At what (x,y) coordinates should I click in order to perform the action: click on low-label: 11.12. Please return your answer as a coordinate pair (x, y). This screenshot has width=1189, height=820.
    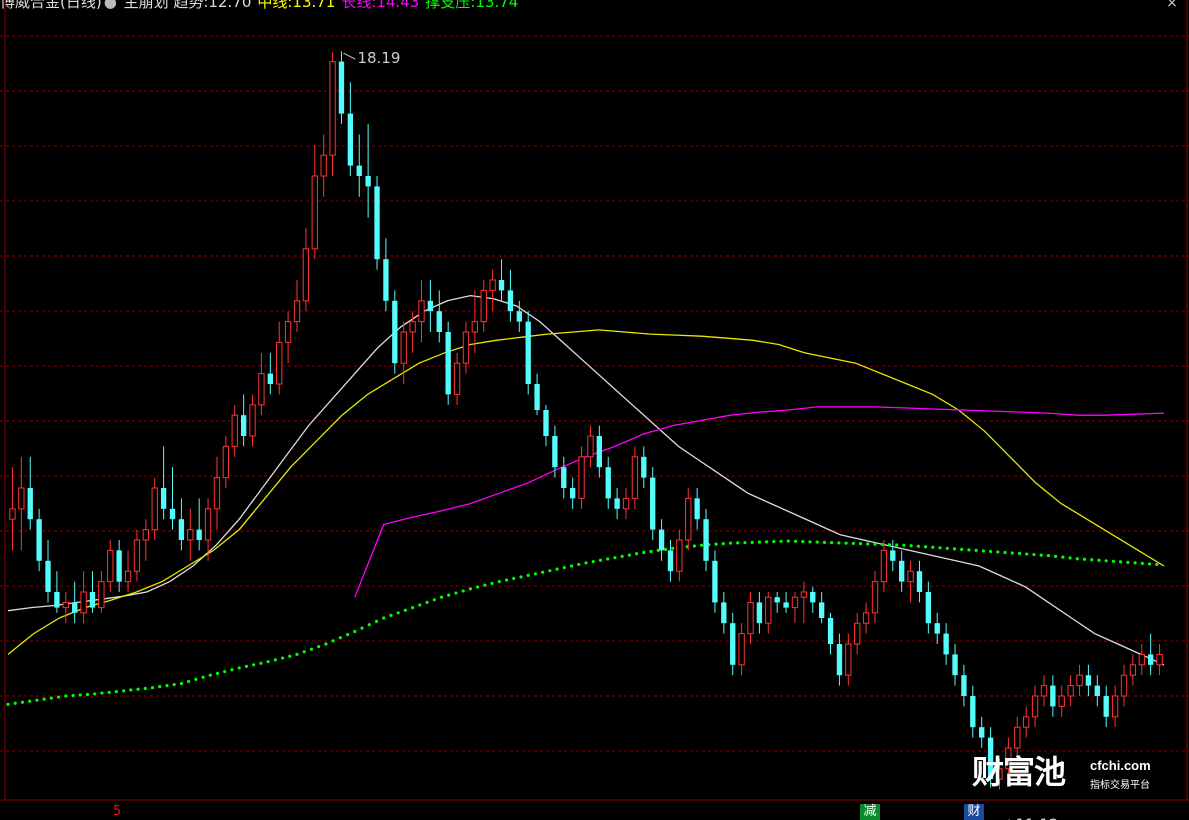
    Looking at the image, I should click on (1036, 818).